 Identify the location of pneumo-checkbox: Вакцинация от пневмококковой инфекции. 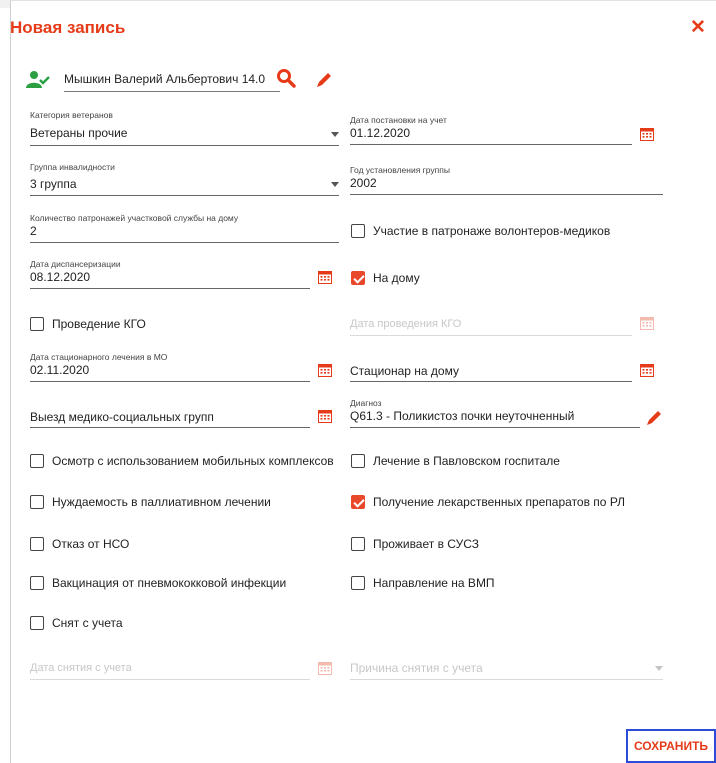
(158, 583).